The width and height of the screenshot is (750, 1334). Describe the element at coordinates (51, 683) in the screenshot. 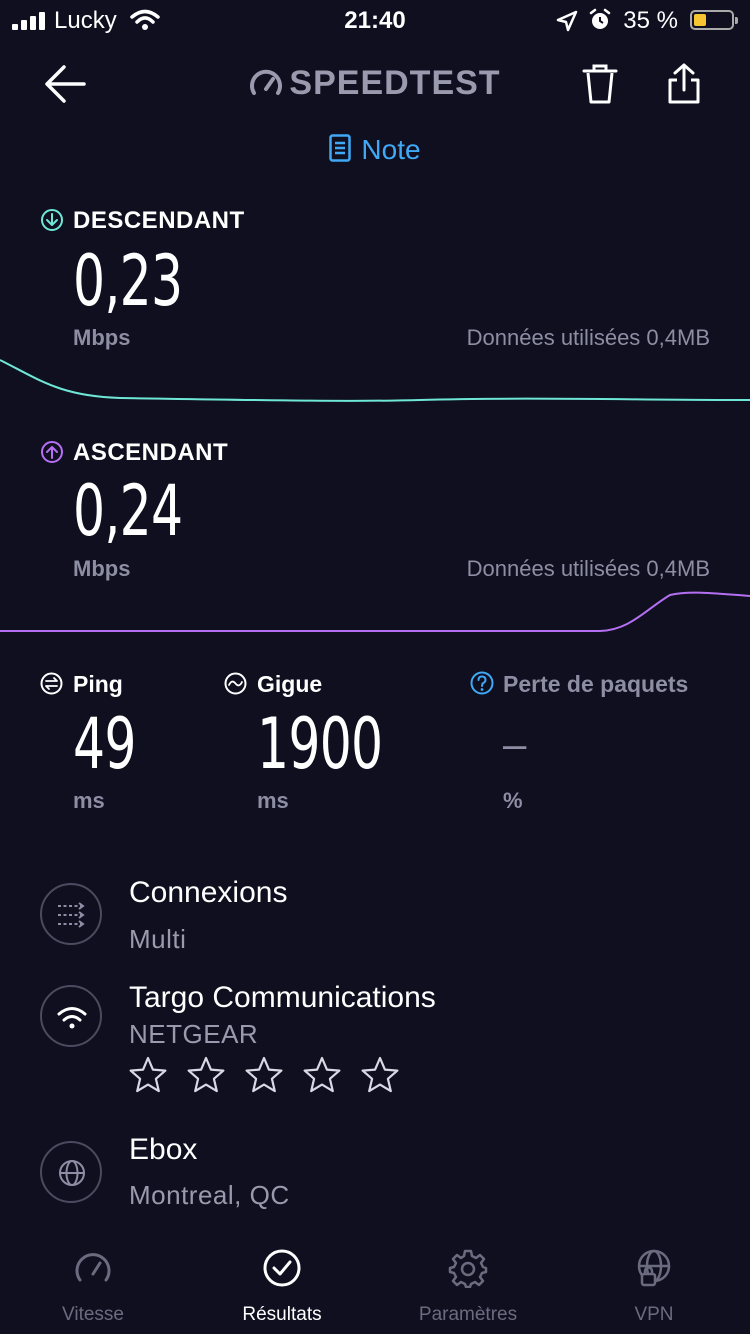

I see `ping-icon` at that location.